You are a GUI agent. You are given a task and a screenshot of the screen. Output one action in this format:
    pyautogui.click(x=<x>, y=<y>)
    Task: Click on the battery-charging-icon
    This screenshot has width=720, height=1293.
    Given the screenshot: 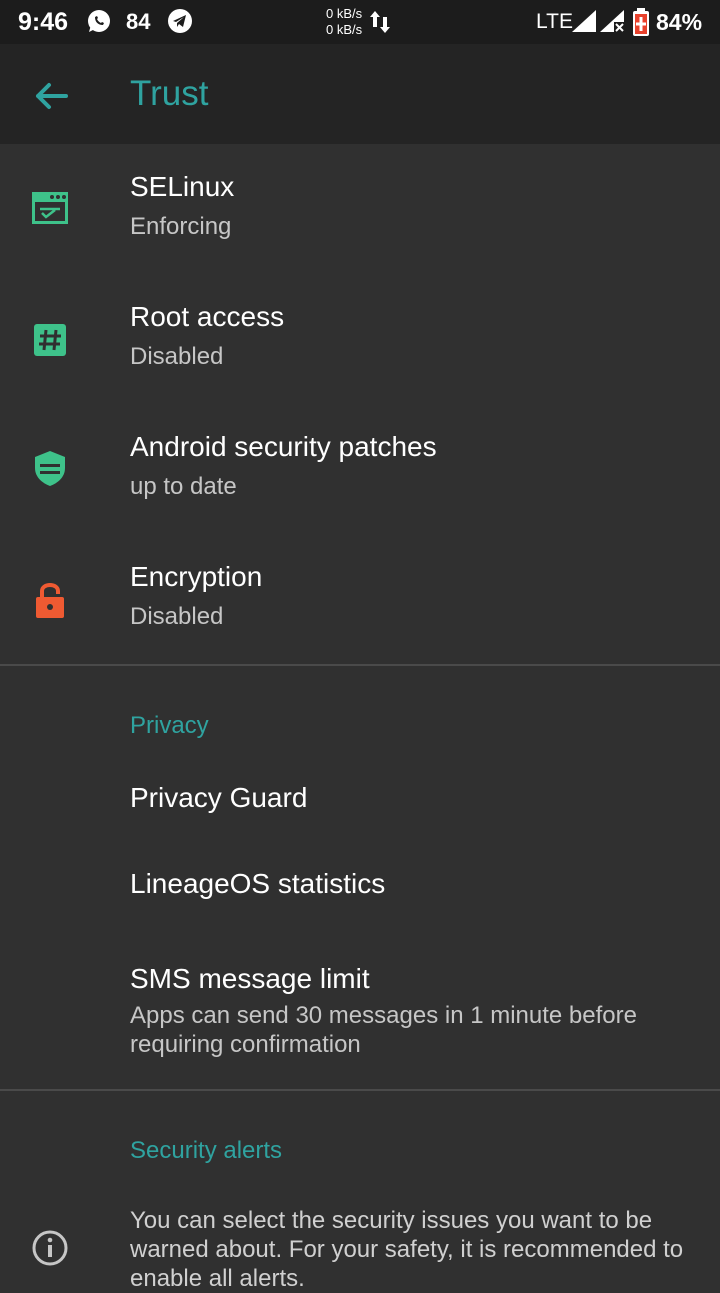 What is the action you would take?
    pyautogui.click(x=641, y=22)
    